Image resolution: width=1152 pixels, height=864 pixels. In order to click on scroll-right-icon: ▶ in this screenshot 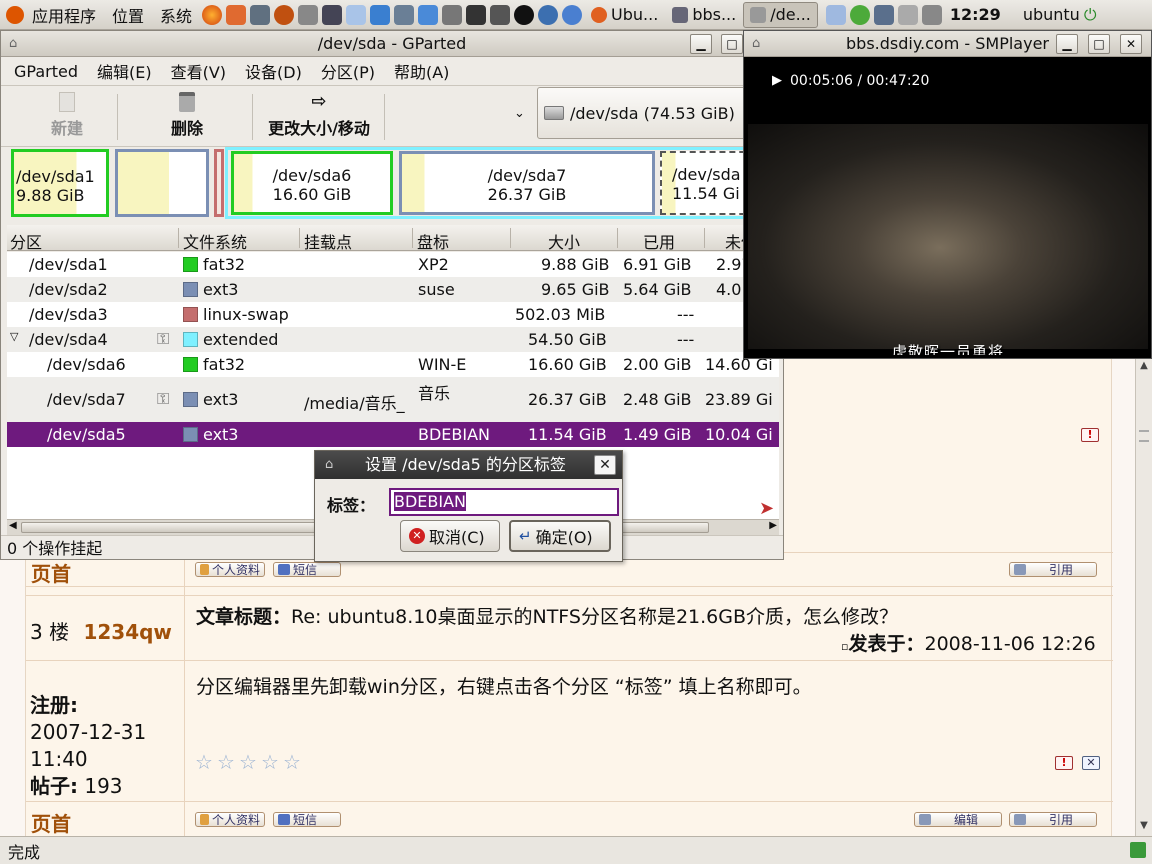, I will do `click(773, 525)`.